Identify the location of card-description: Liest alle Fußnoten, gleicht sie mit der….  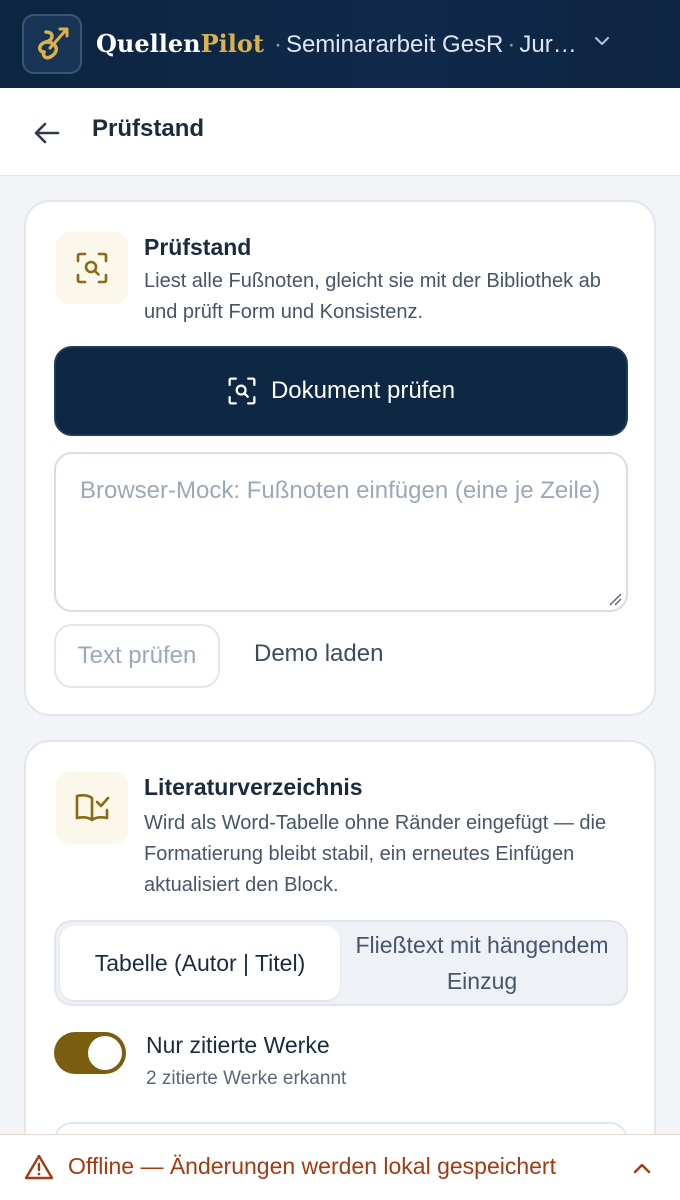
(372, 296).